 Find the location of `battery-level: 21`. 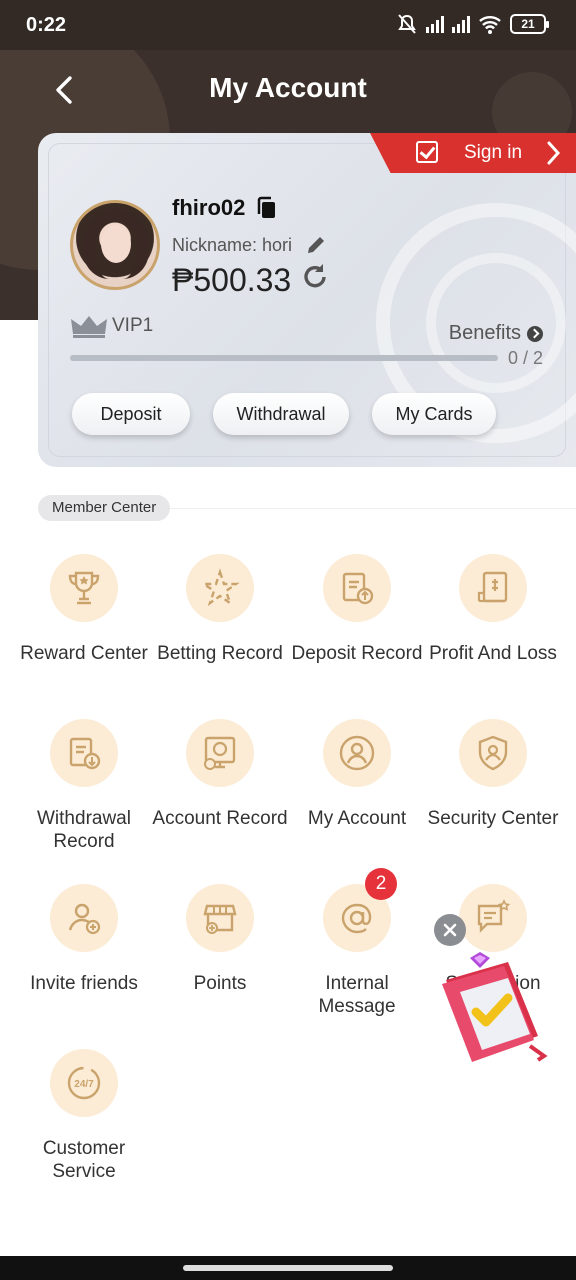

battery-level: 21 is located at coordinates (528, 24).